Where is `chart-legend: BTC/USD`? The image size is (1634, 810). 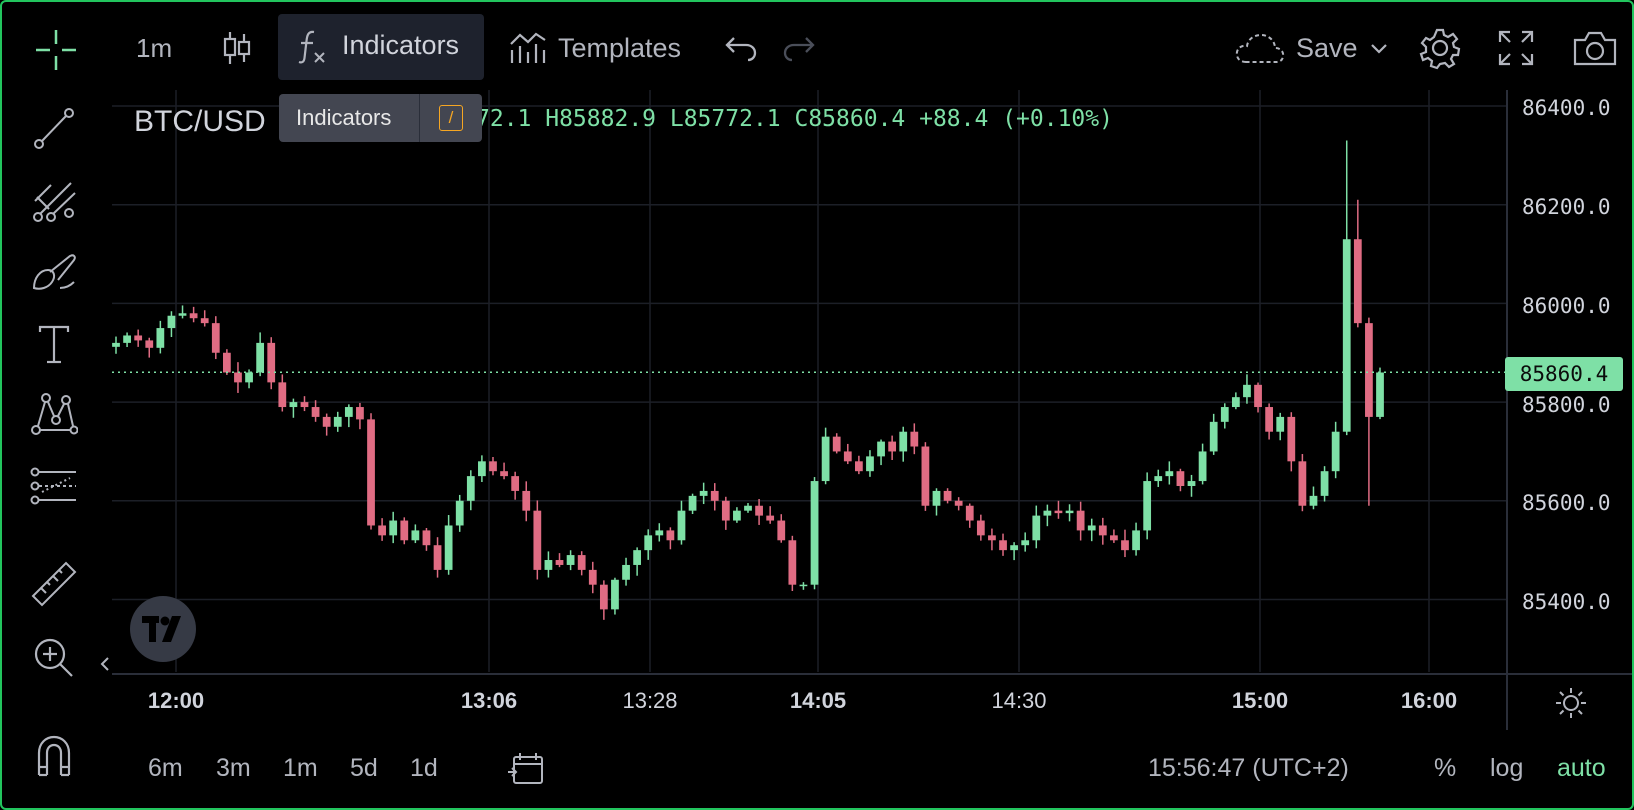
chart-legend: BTC/USD is located at coordinates (200, 122).